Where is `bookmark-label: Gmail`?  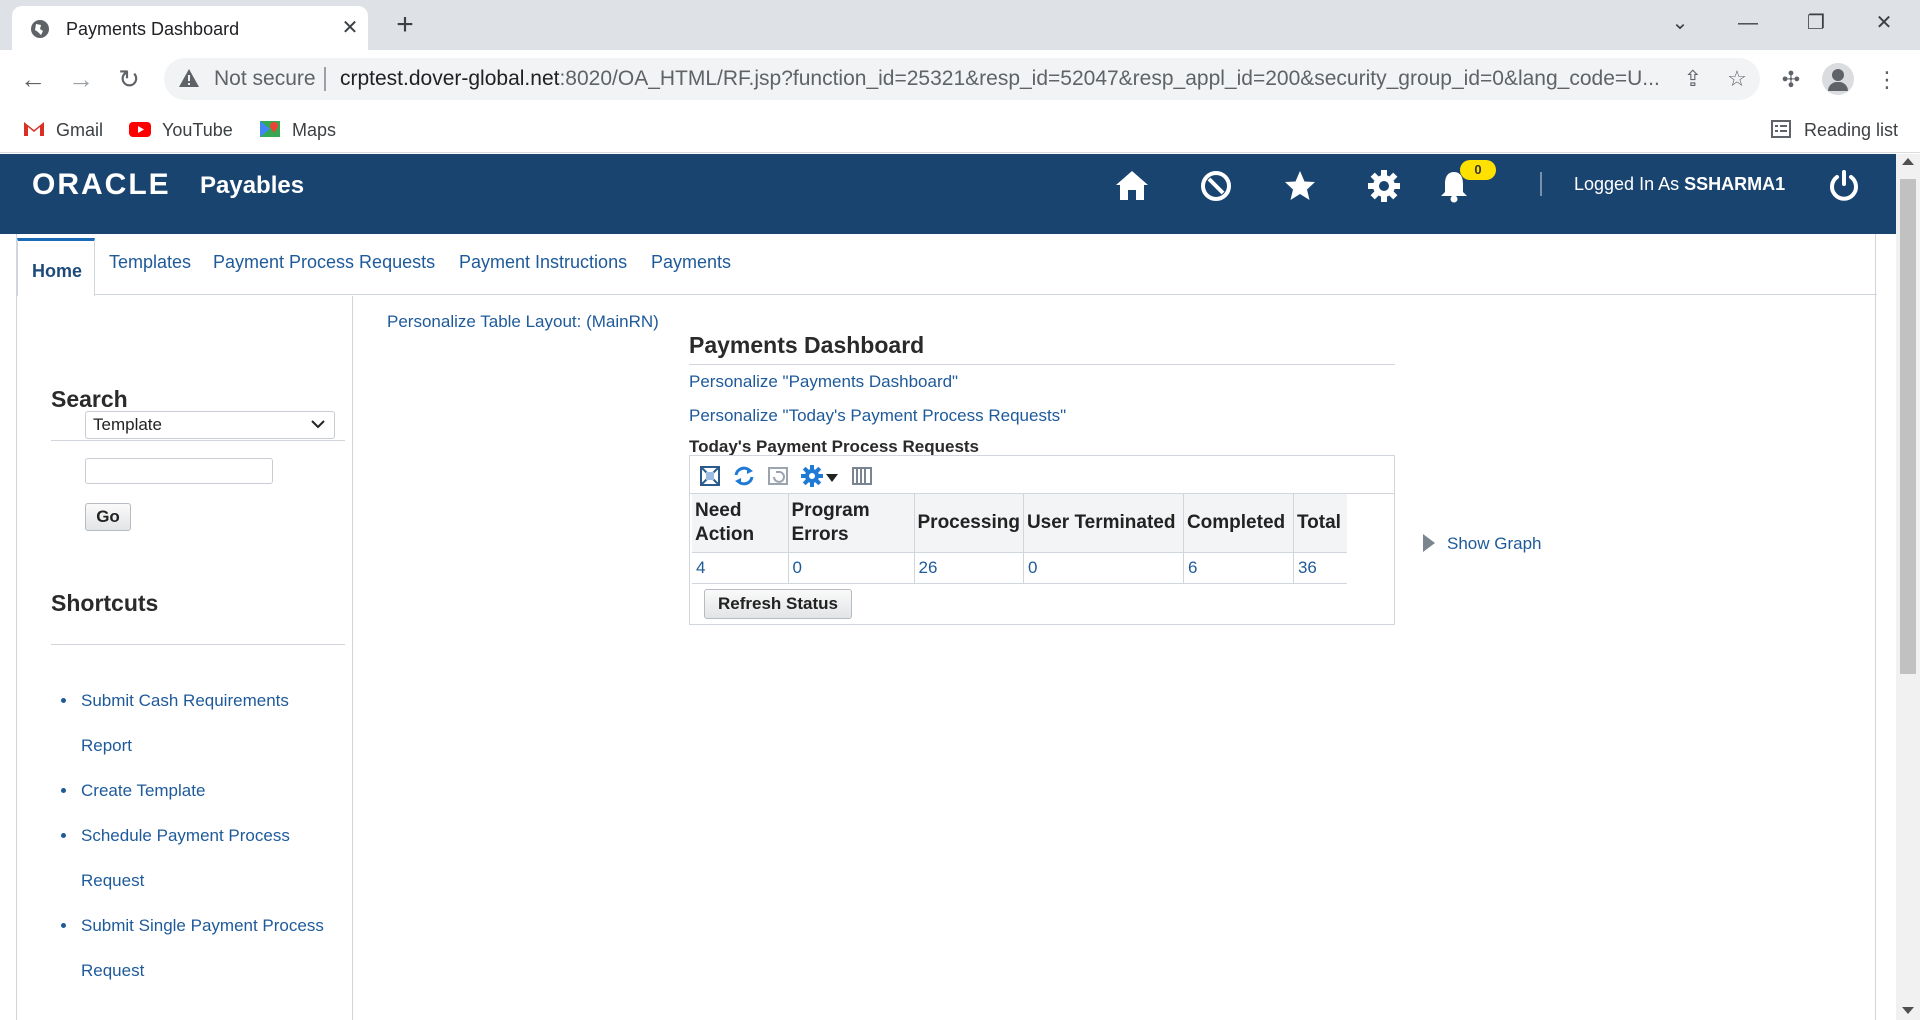
bookmark-label: Gmail is located at coordinates (80, 130).